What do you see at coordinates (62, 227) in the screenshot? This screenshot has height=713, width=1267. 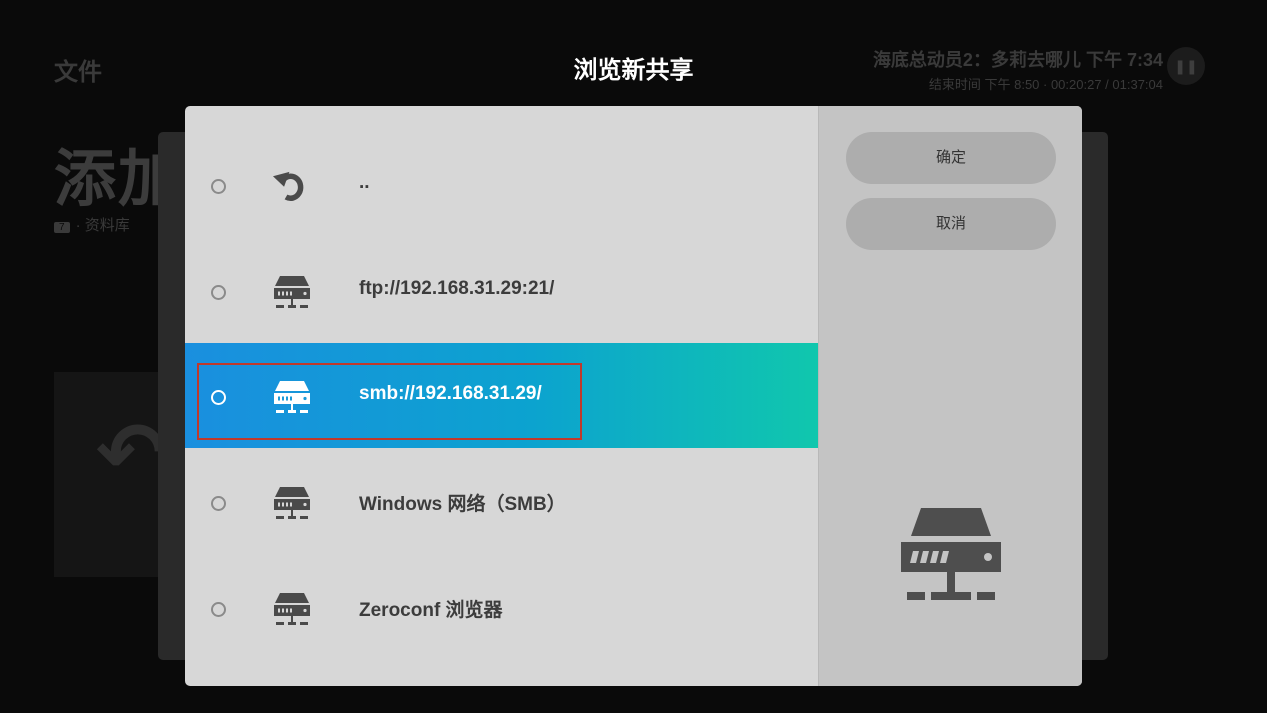 I see `library-count-badge: 7` at bounding box center [62, 227].